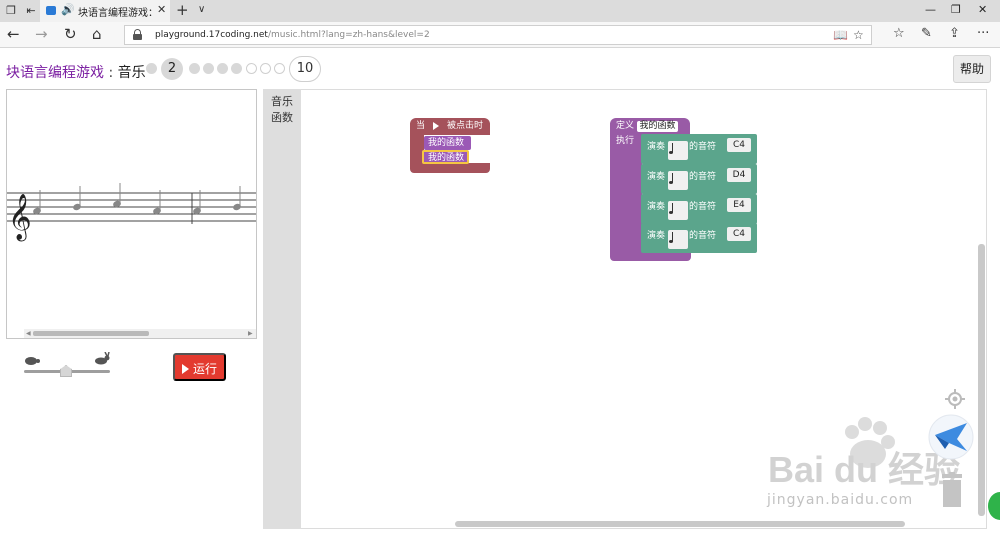 The image size is (1000, 536). I want to click on web-note-pen-icon: ✎, so click(926, 33).